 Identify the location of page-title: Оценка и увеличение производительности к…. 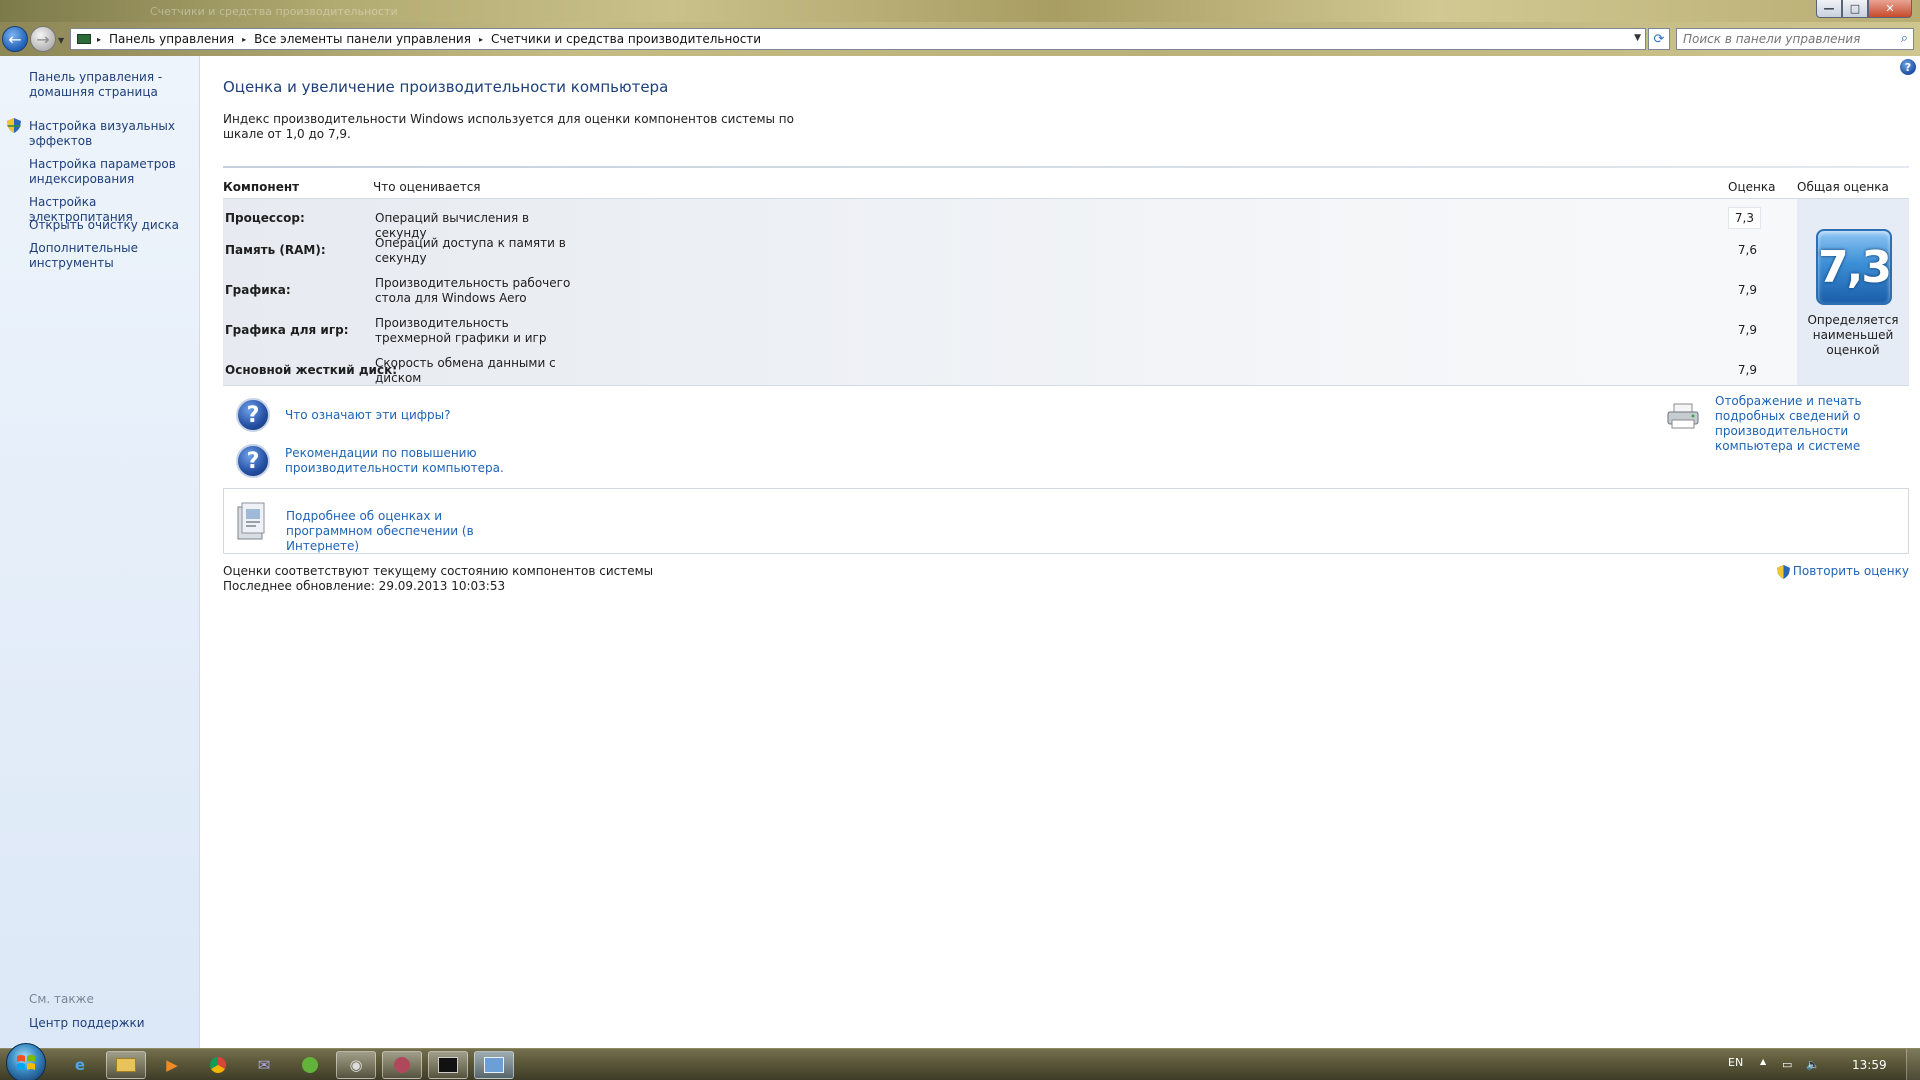
(446, 87).